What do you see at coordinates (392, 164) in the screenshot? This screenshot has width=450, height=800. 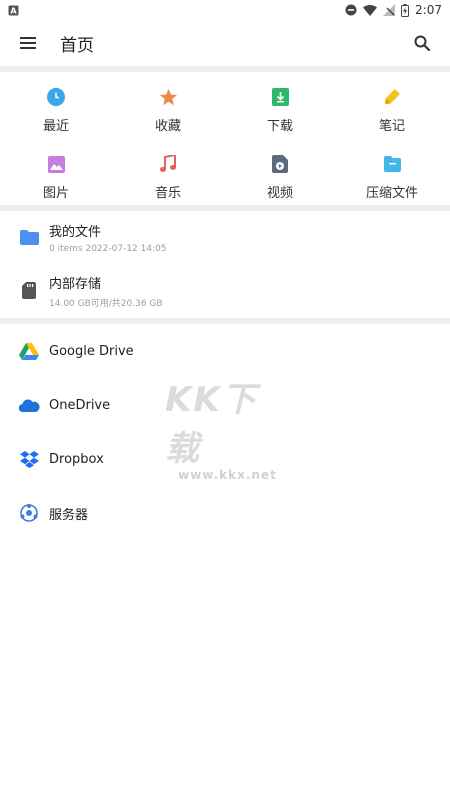 I see `archive-icon` at bounding box center [392, 164].